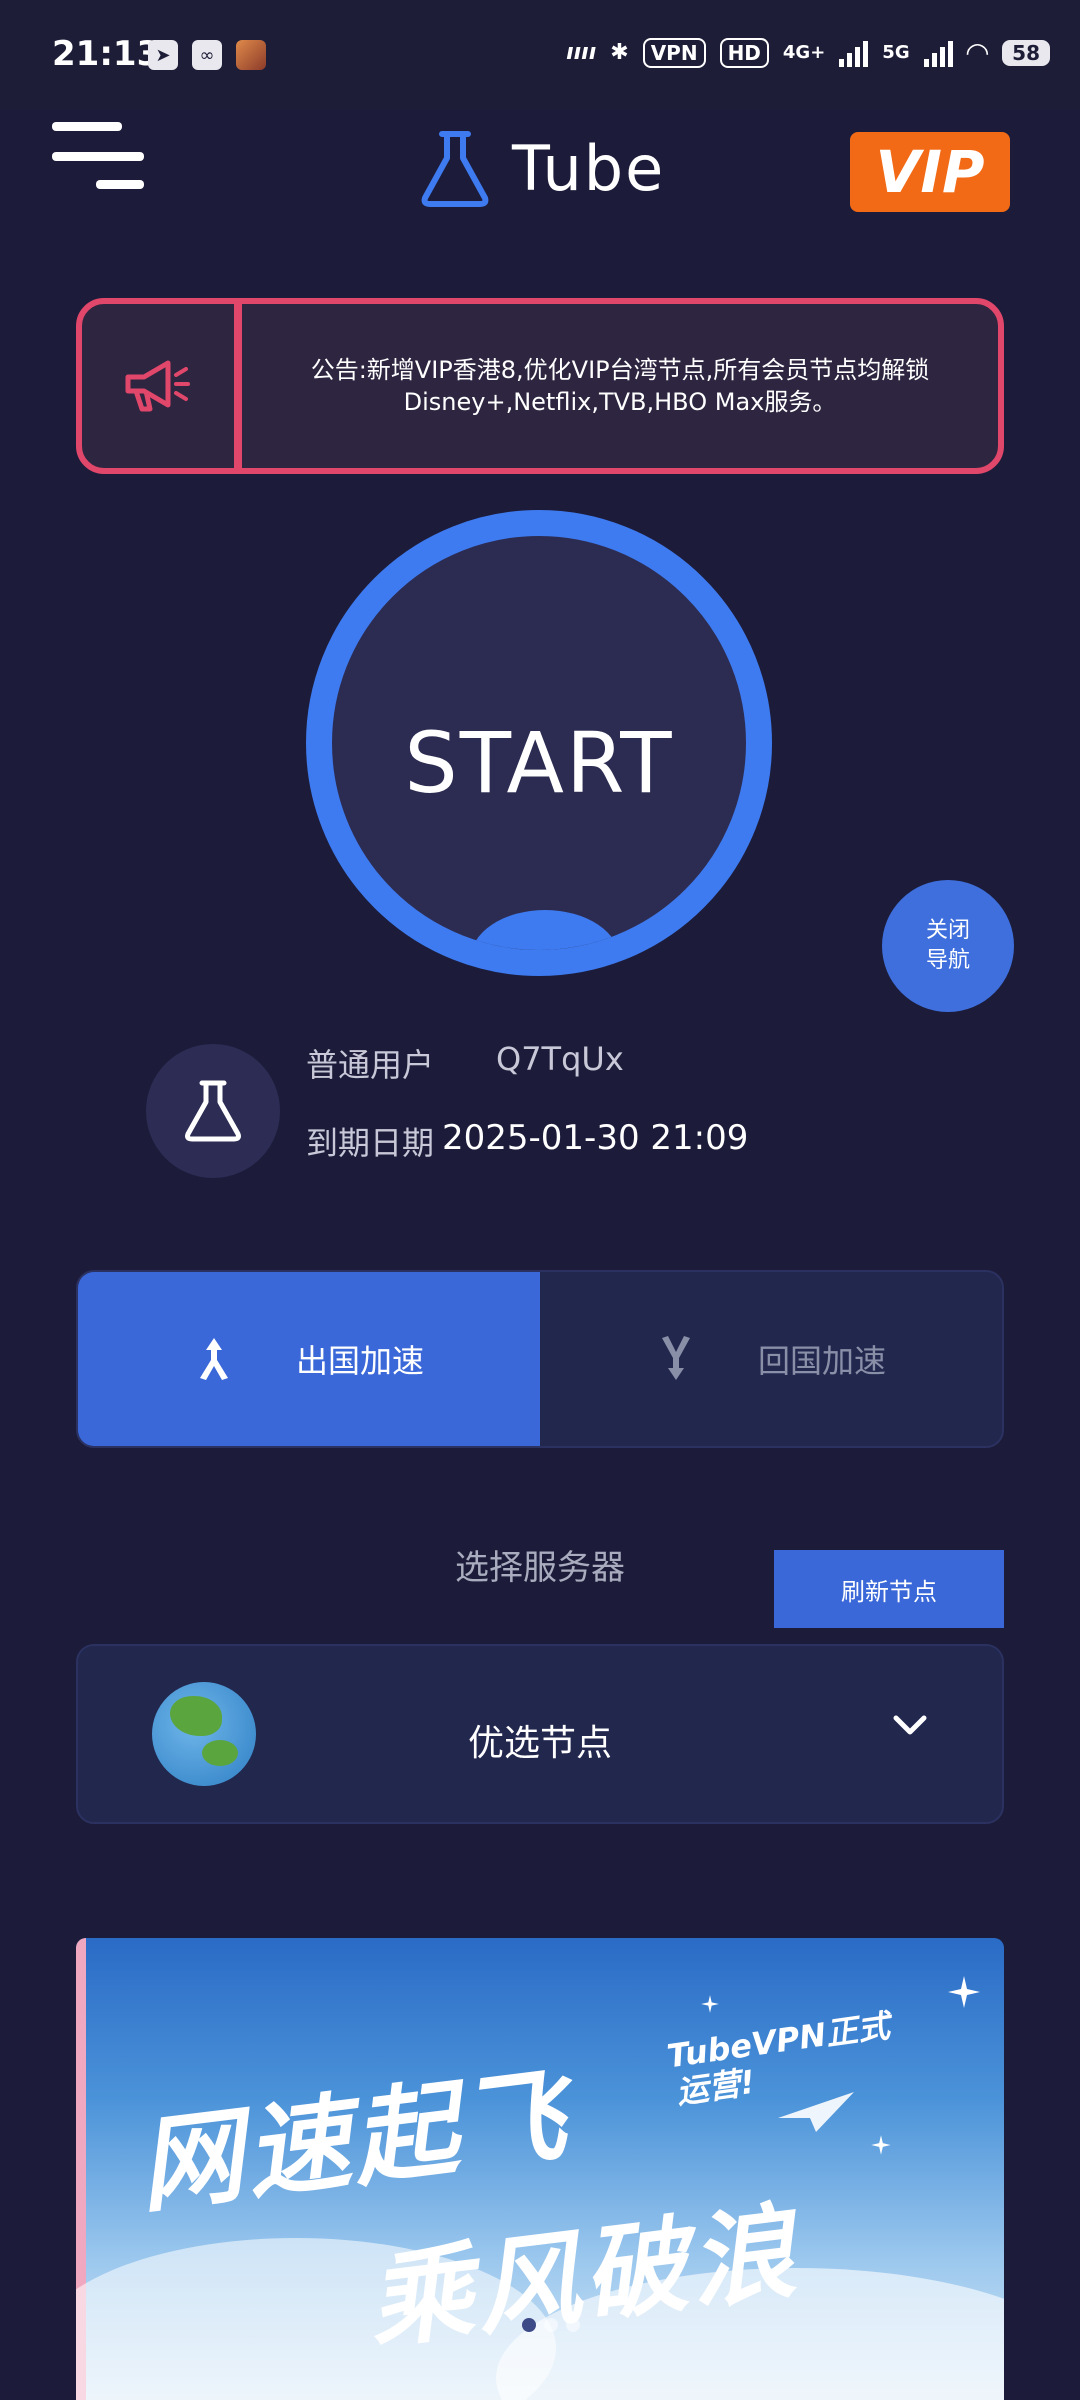 This screenshot has width=1080, height=2400. I want to click on wifi-icon: ◠, so click(977, 52).